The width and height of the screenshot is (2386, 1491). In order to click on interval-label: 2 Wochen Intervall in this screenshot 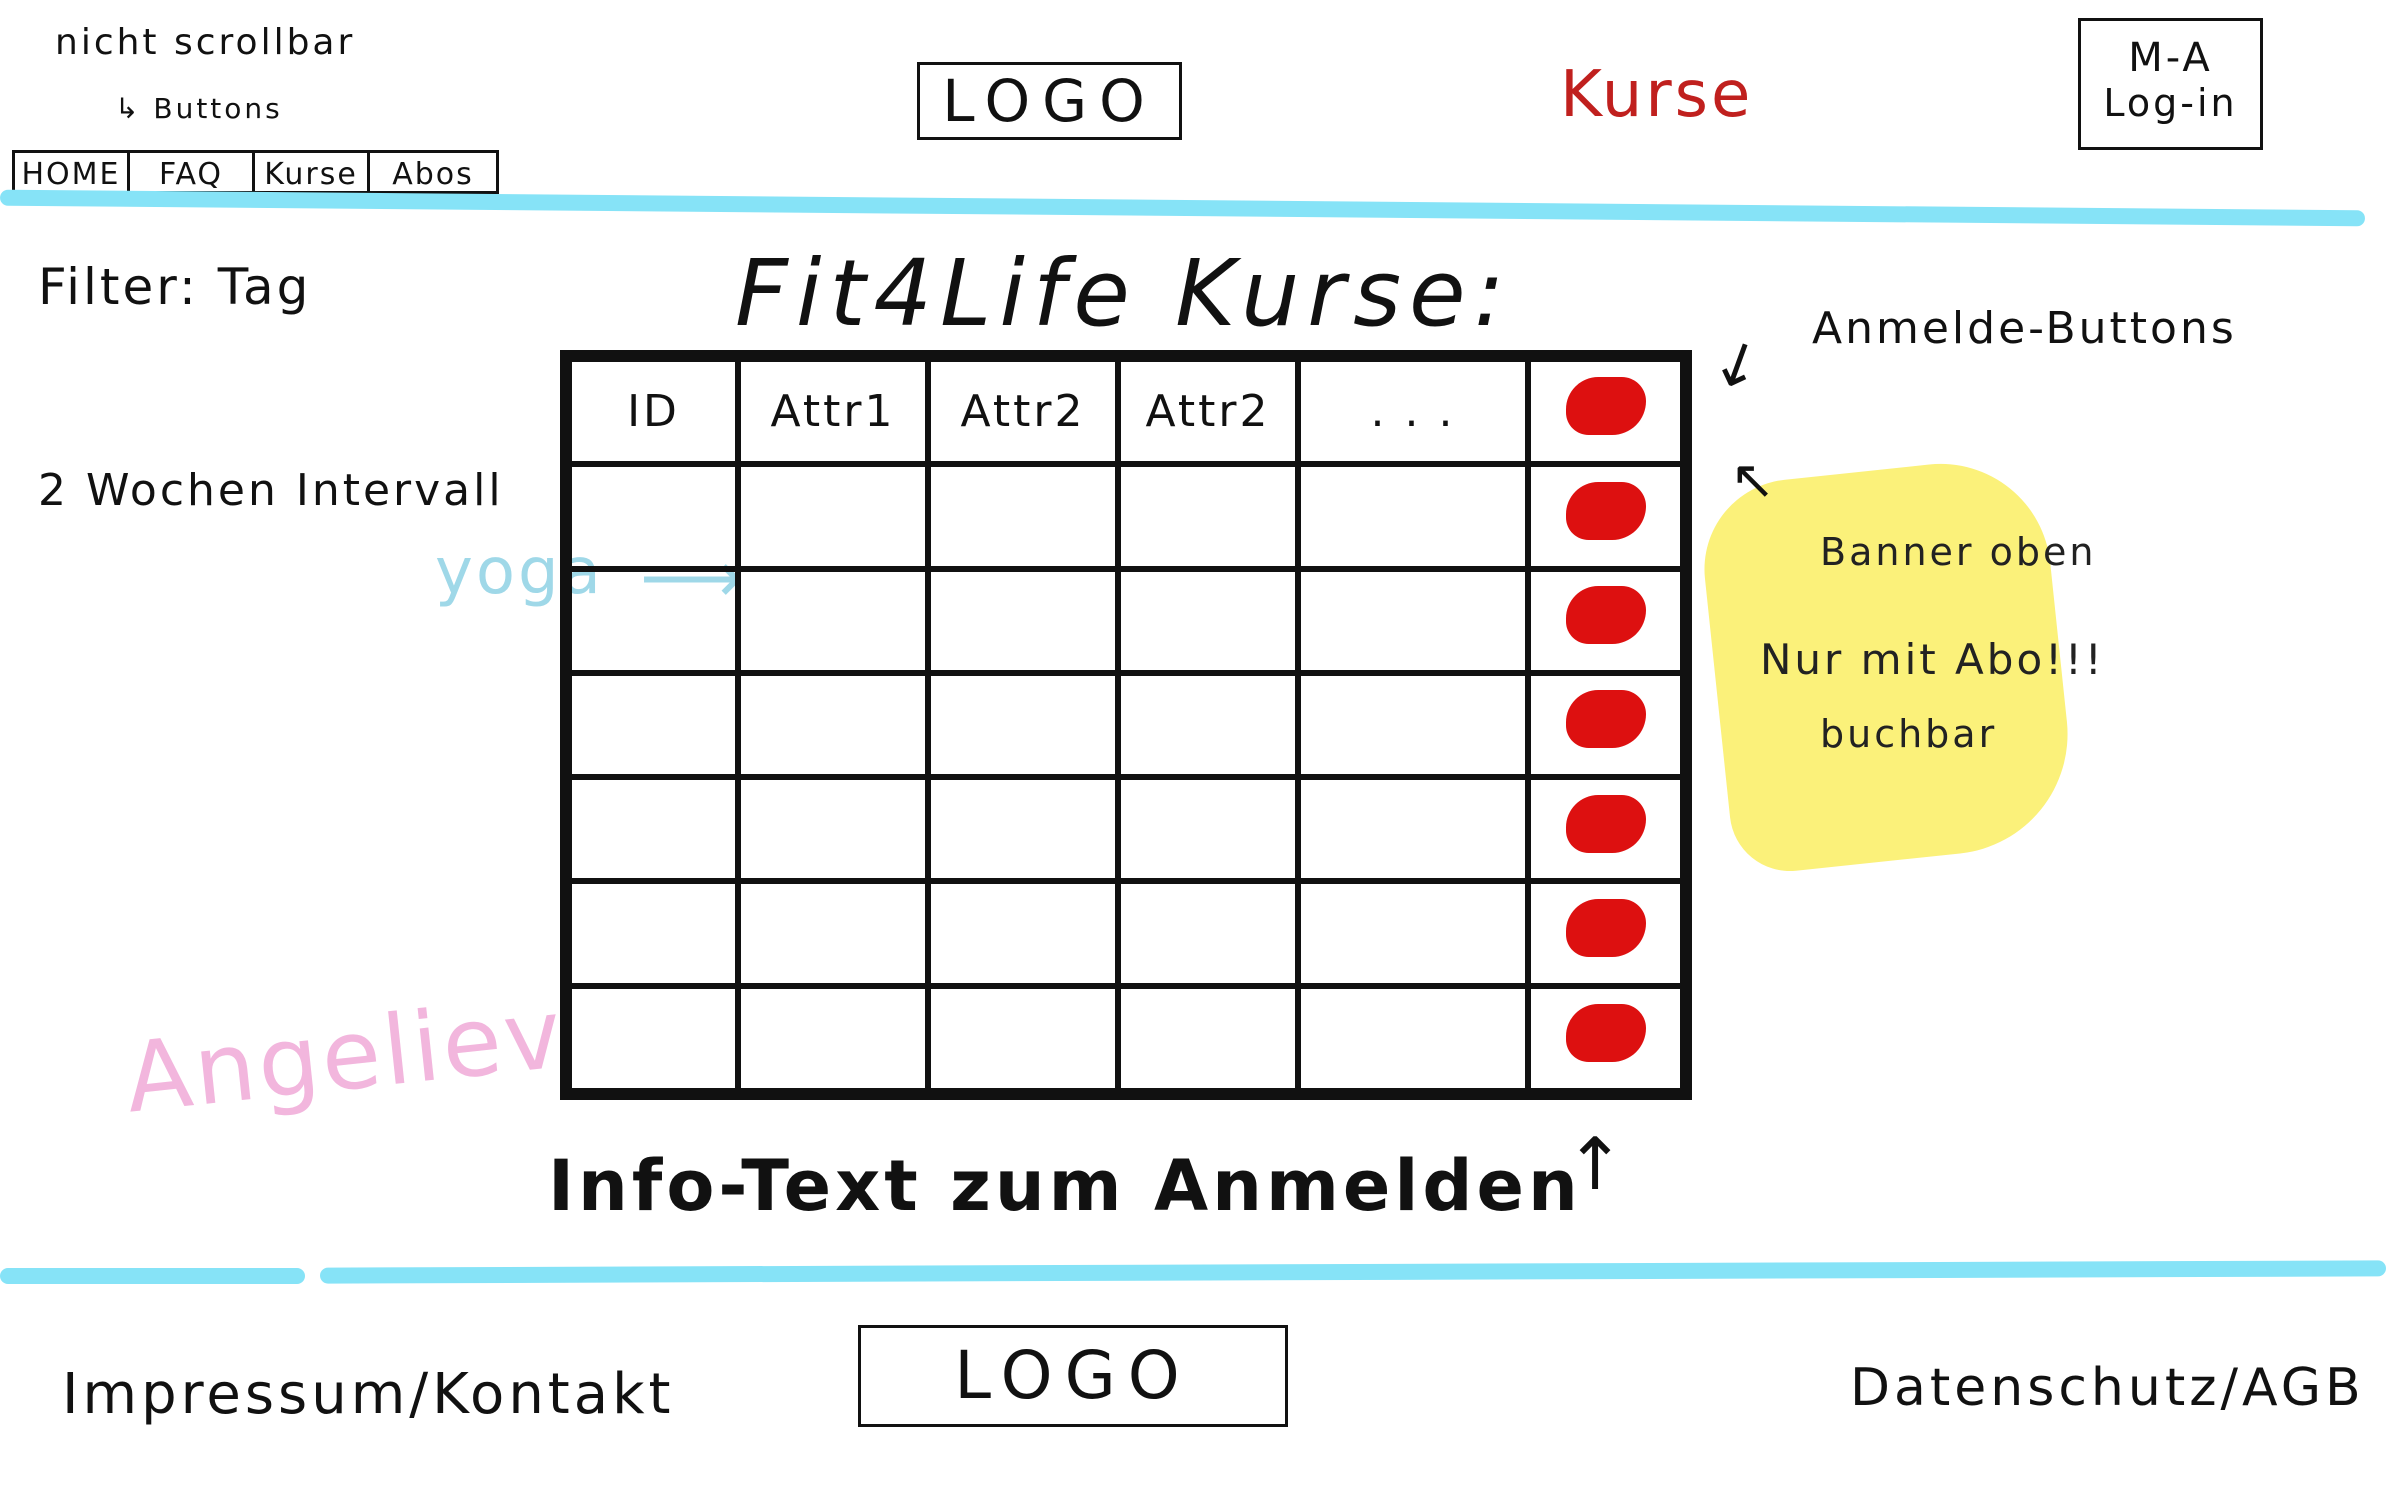, I will do `click(271, 490)`.